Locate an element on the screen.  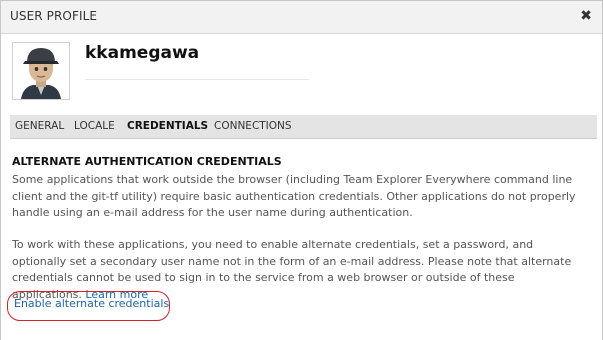
enable-alternate-credentials-link: Enable alternate credentials is located at coordinates (91, 303).